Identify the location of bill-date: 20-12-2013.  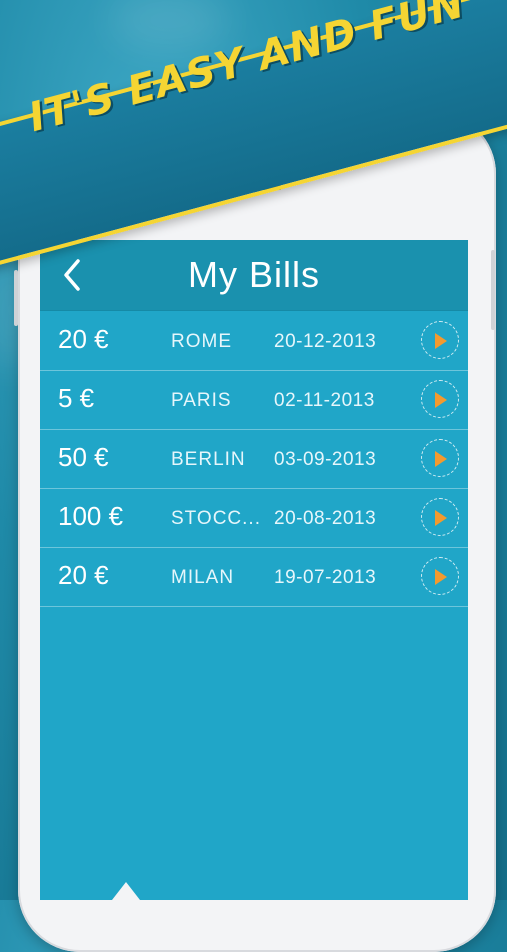
(325, 341).